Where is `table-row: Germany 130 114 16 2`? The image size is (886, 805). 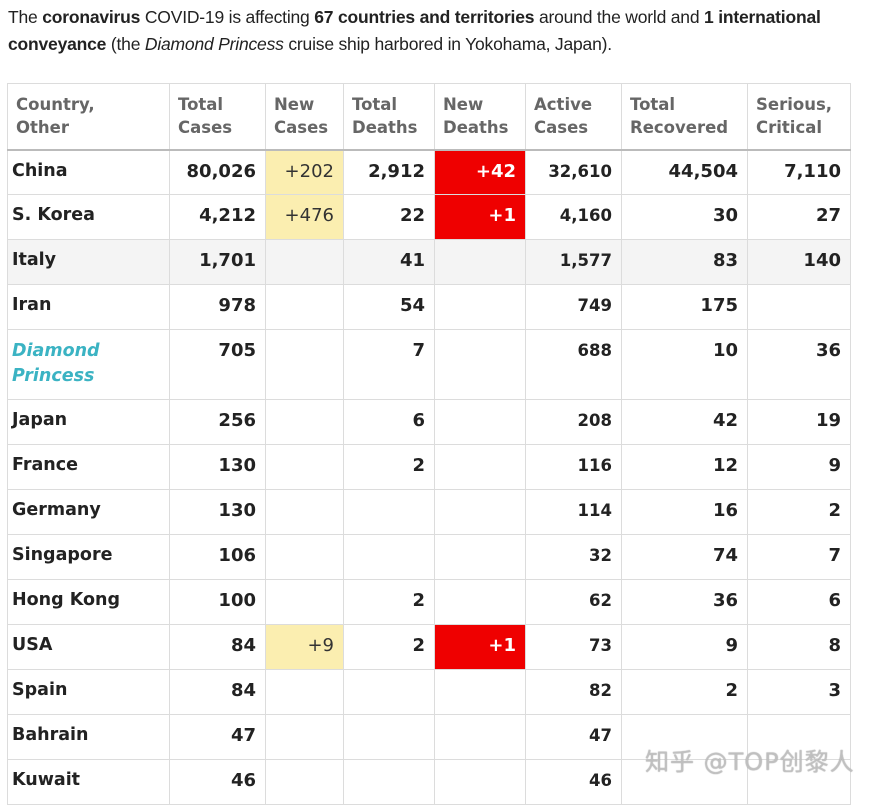 table-row: Germany 130 114 16 2 is located at coordinates (429, 512).